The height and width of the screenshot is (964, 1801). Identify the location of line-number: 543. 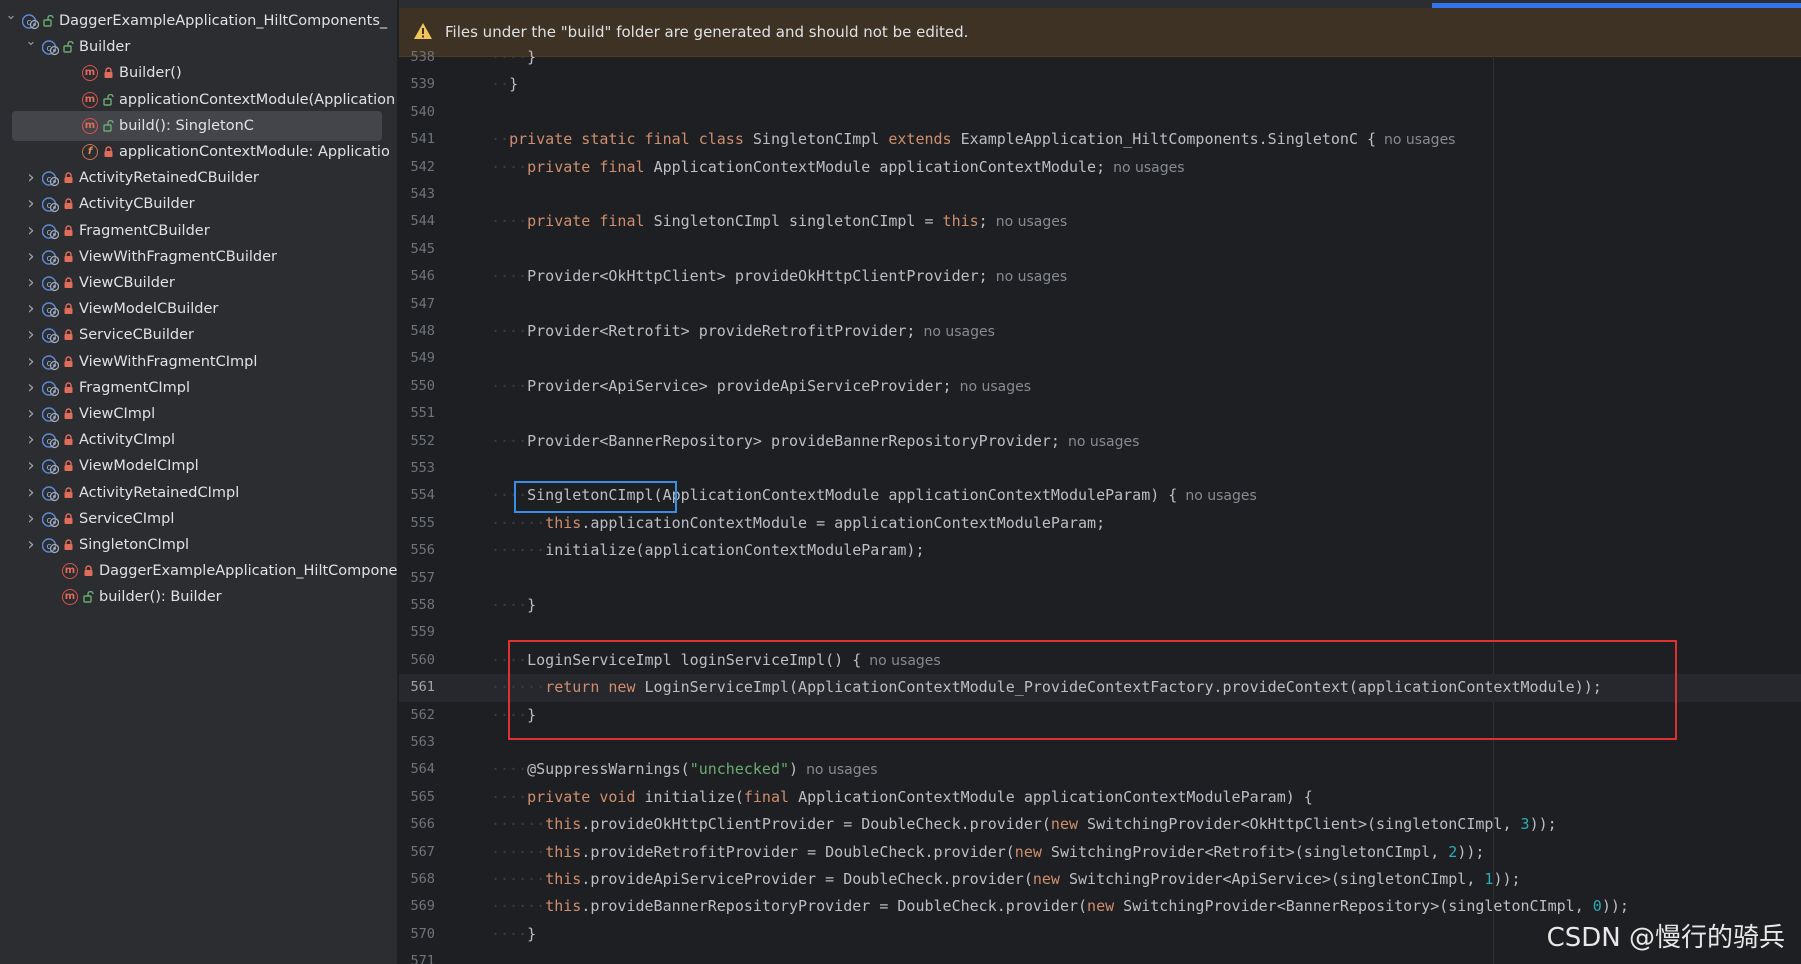
(417, 194).